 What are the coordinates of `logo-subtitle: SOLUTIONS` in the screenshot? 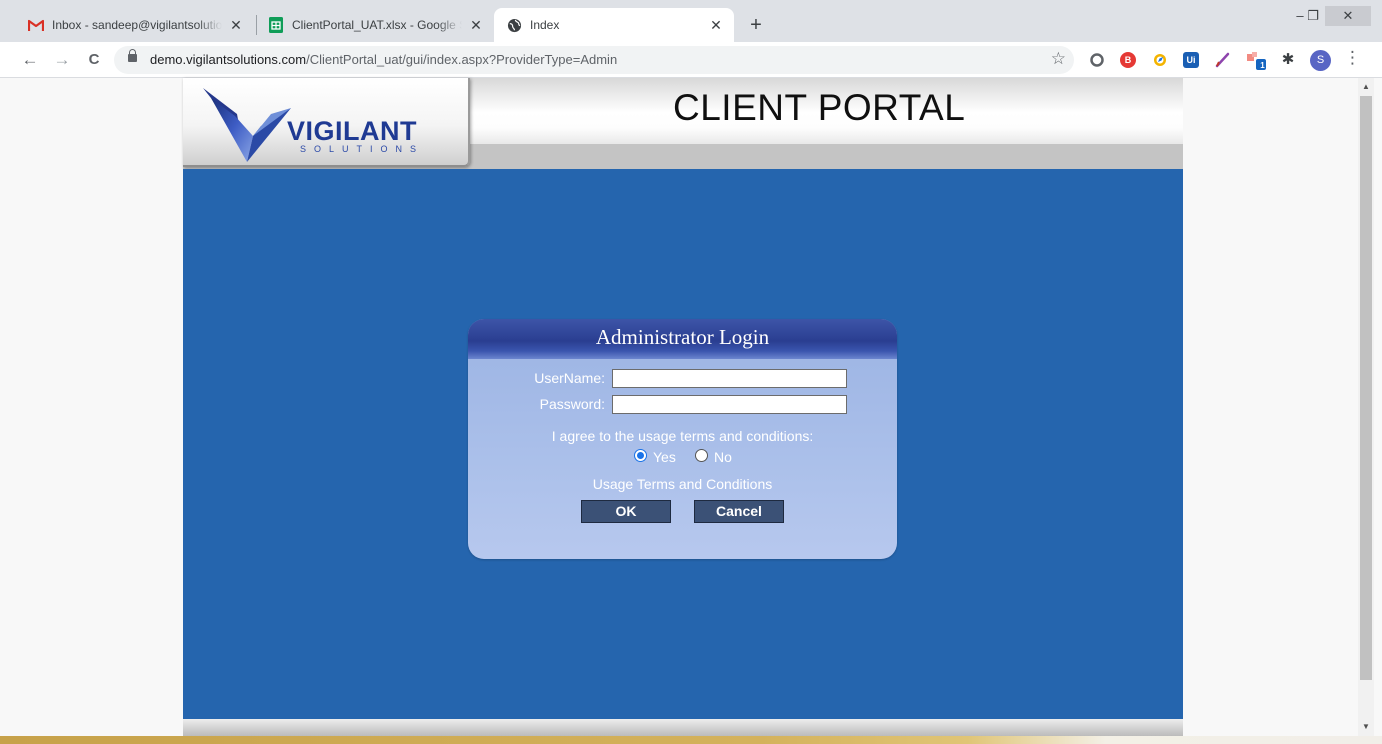 It's located at (362, 149).